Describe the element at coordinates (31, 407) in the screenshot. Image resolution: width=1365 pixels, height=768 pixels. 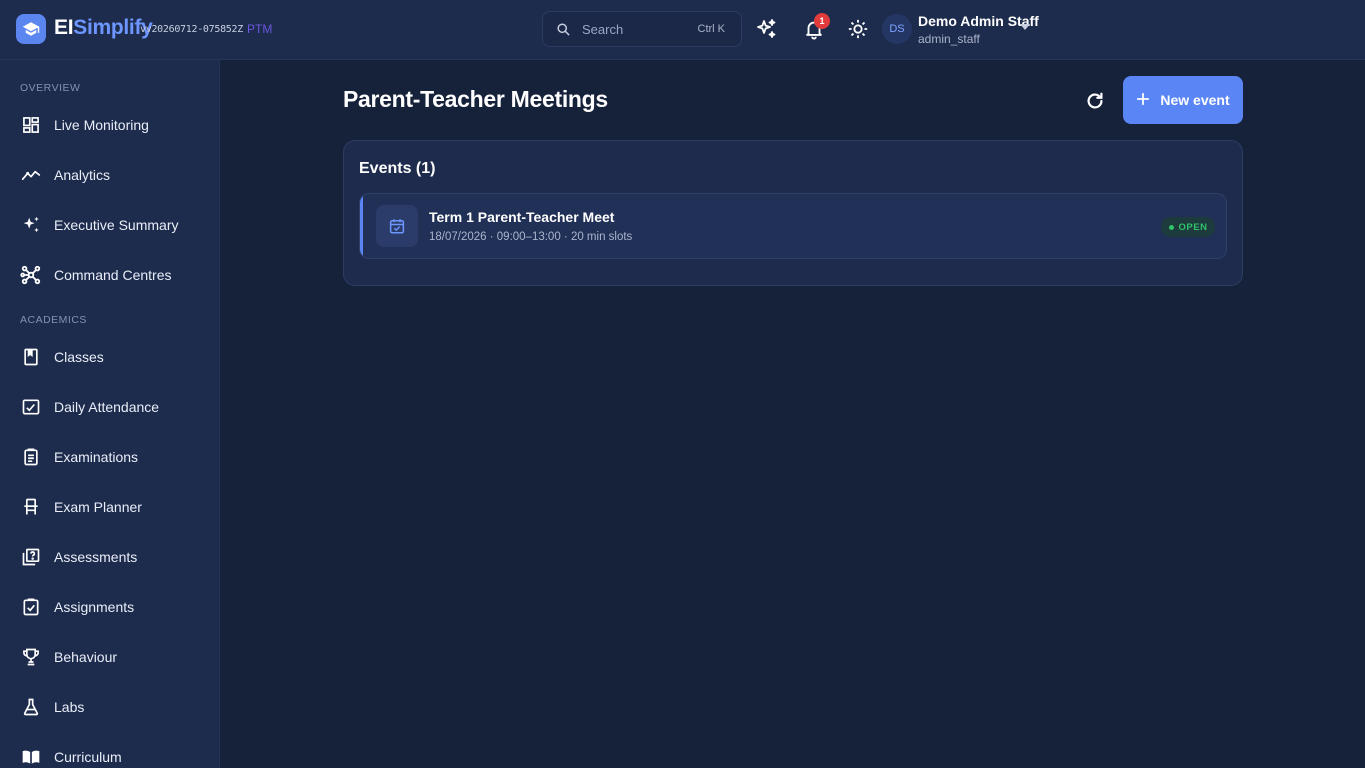
I see `checklist-icon` at that location.